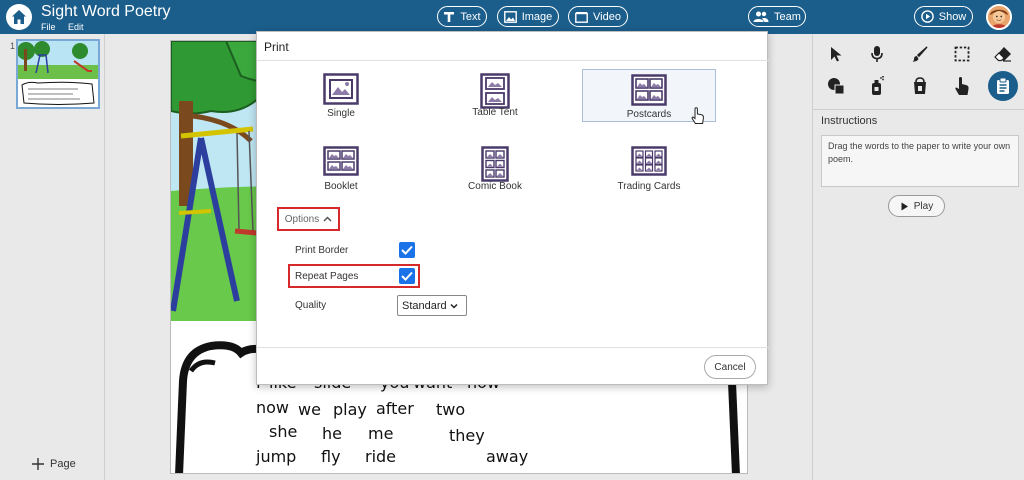 This screenshot has height=480, width=1024. I want to click on trading-cards-layout-icon, so click(649, 161).